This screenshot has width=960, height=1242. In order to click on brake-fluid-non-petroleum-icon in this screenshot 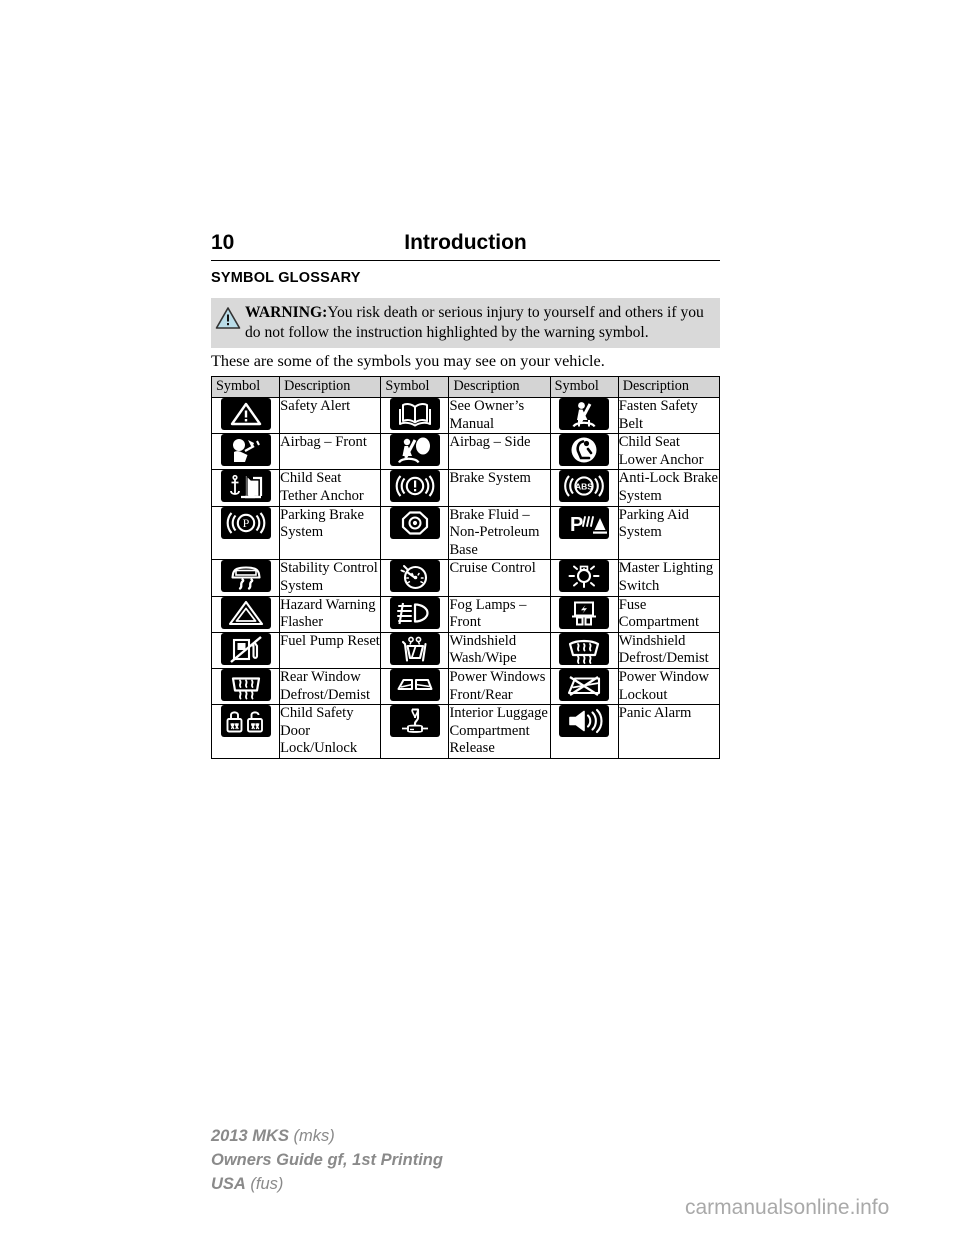, I will do `click(414, 522)`.